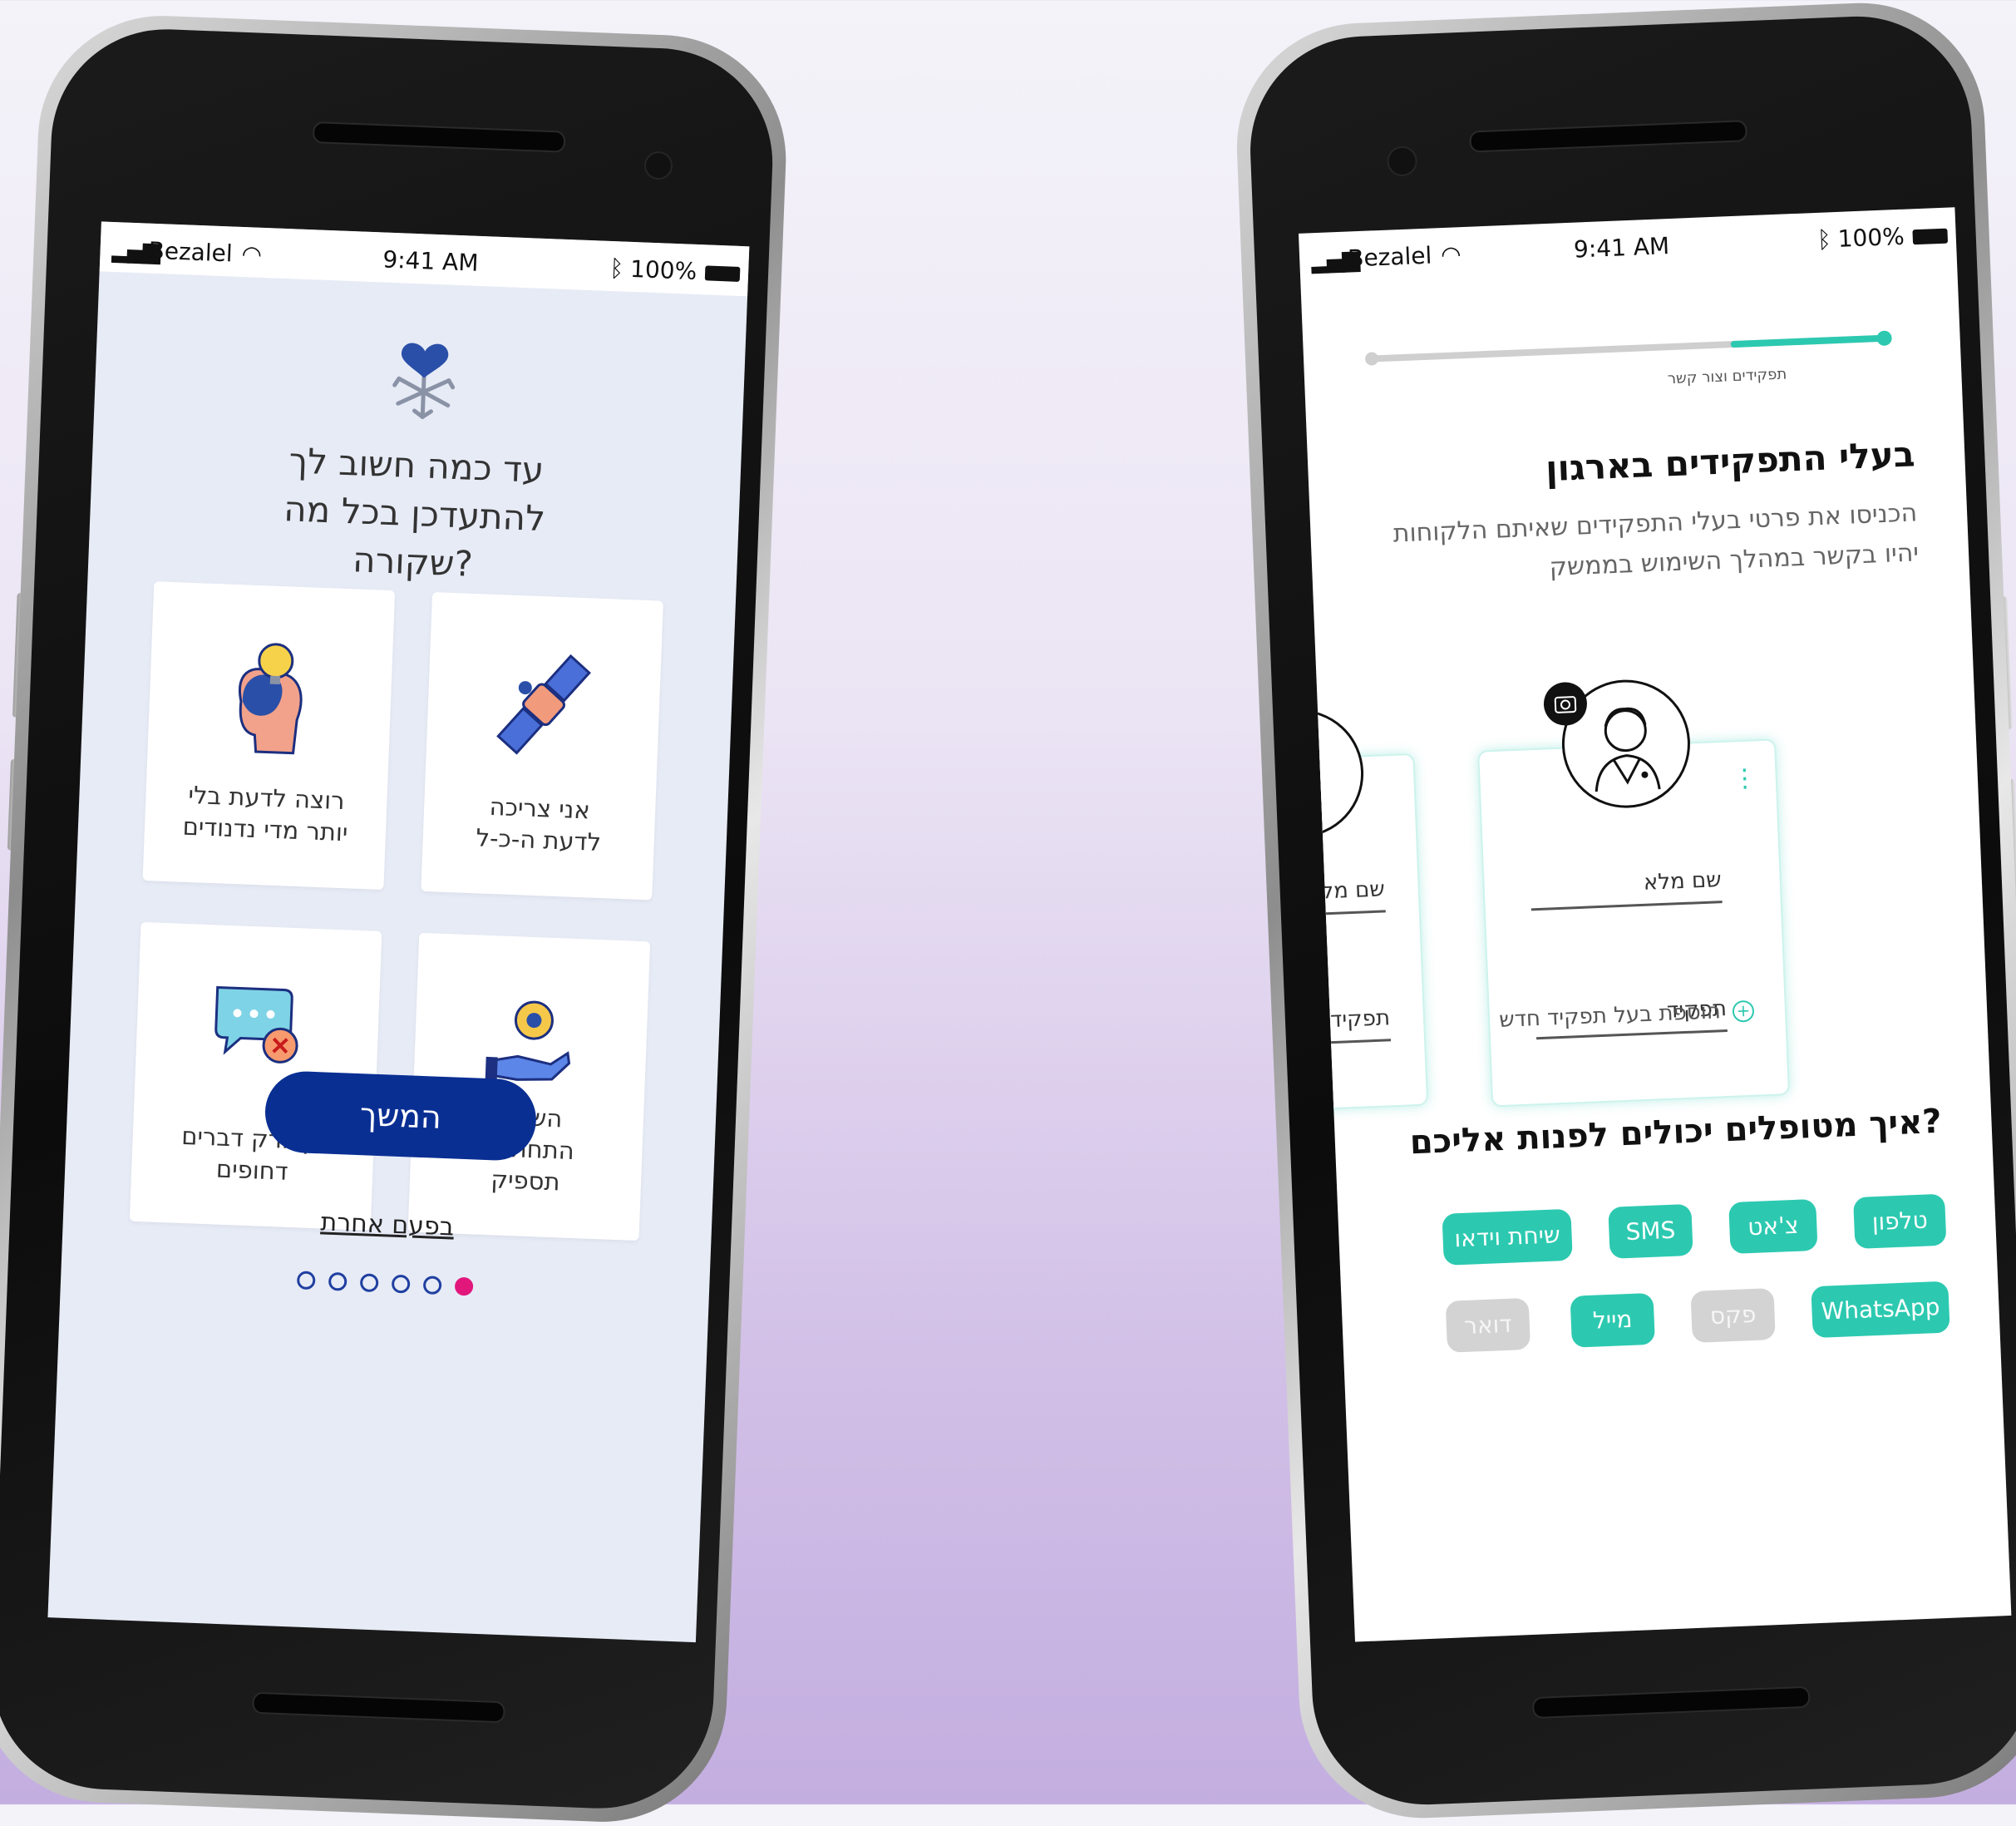  What do you see at coordinates (1900, 1221) in the screenshot?
I see `chip-phone: טלפון` at bounding box center [1900, 1221].